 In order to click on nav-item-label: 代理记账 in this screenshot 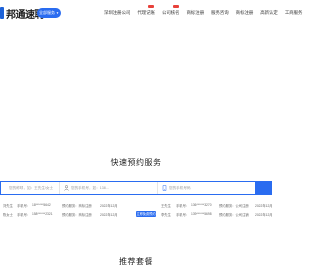, I will do `click(146, 12)`.